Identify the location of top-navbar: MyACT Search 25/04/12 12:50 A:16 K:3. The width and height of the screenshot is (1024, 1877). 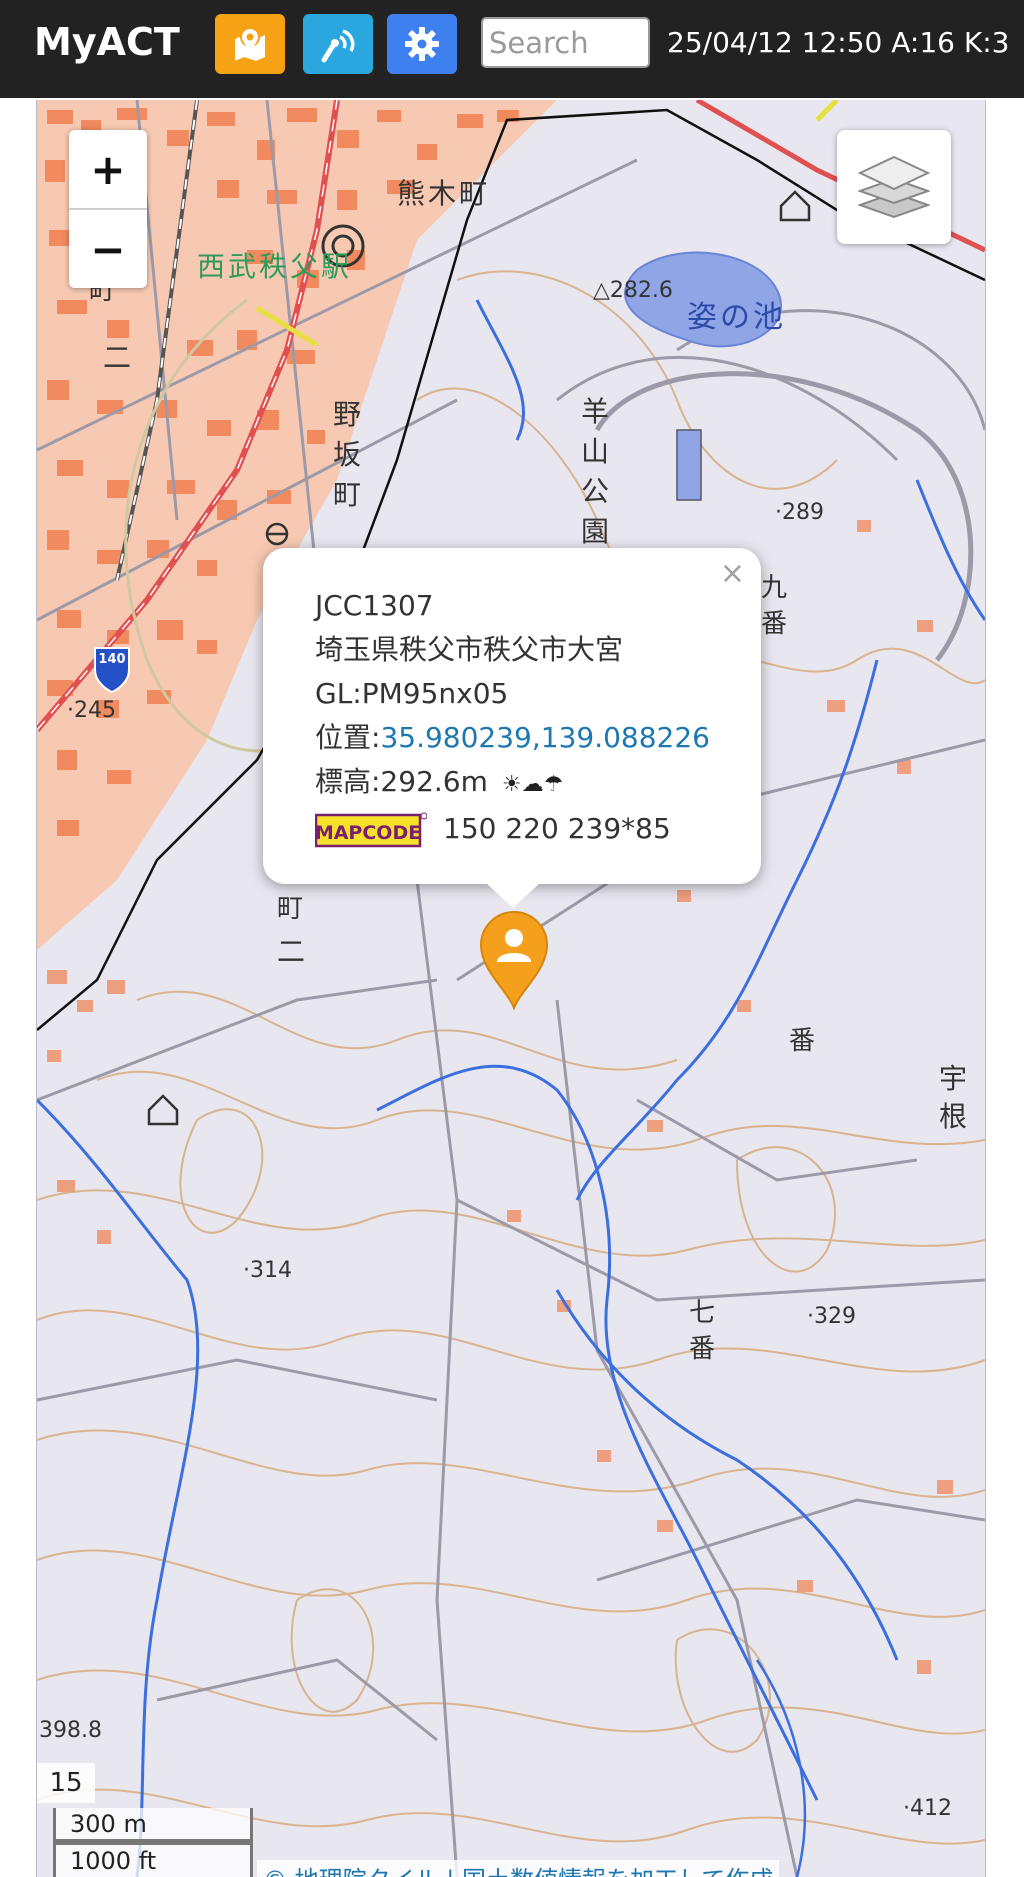
(512, 49).